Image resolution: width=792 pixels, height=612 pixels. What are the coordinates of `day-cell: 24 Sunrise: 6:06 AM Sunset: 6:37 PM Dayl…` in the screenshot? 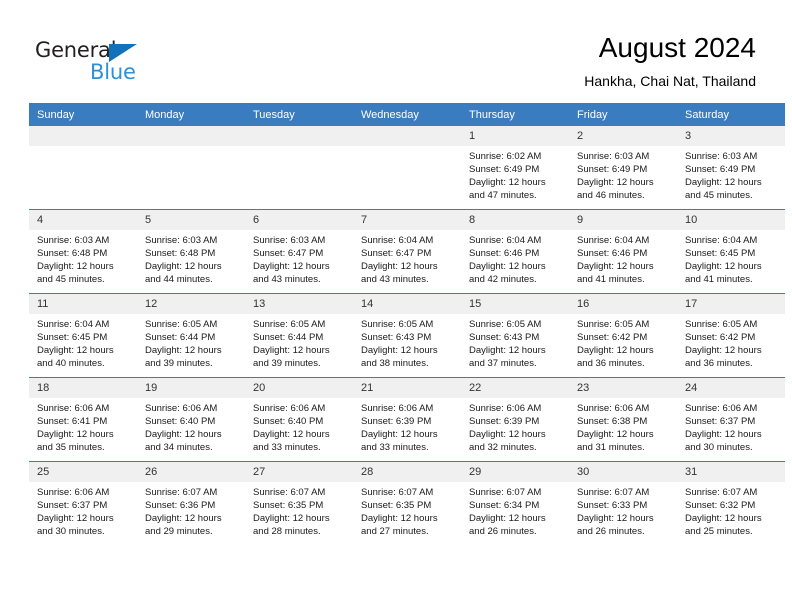 It's located at (731, 419).